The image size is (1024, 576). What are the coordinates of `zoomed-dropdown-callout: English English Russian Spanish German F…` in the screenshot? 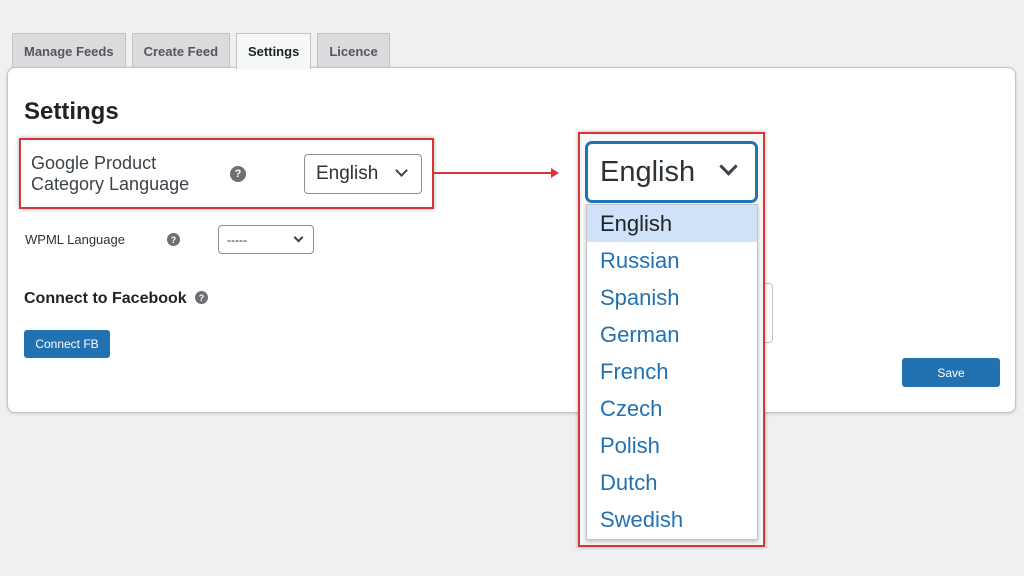 It's located at (671, 339).